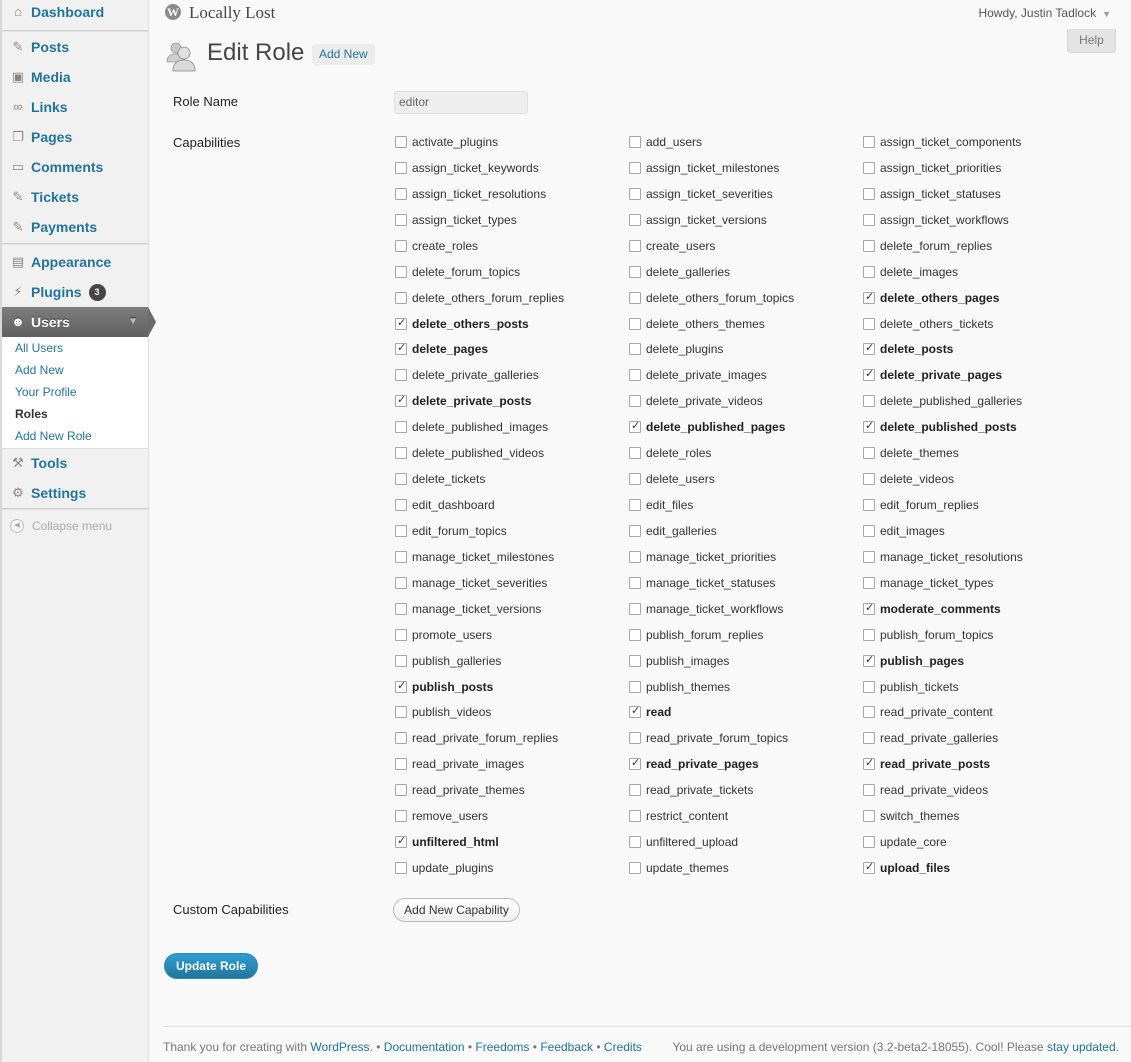 Image resolution: width=1131 pixels, height=1062 pixels. I want to click on capability-label: delete_published_pages, so click(715, 427).